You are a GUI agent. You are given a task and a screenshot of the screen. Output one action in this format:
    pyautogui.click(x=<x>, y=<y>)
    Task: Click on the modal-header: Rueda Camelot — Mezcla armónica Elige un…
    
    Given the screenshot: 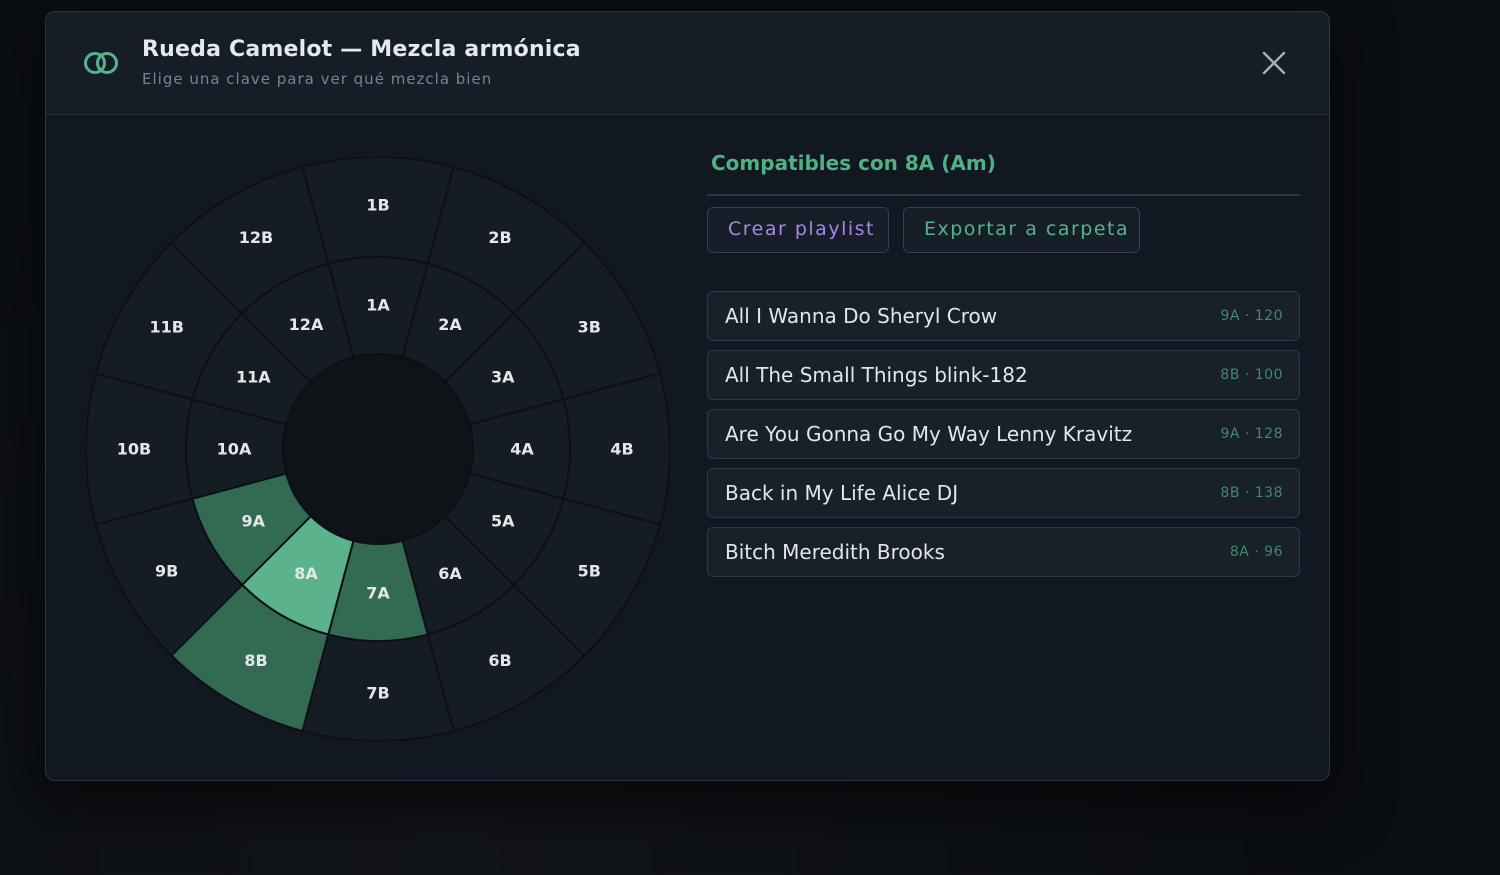 What is the action you would take?
    pyautogui.click(x=687, y=63)
    